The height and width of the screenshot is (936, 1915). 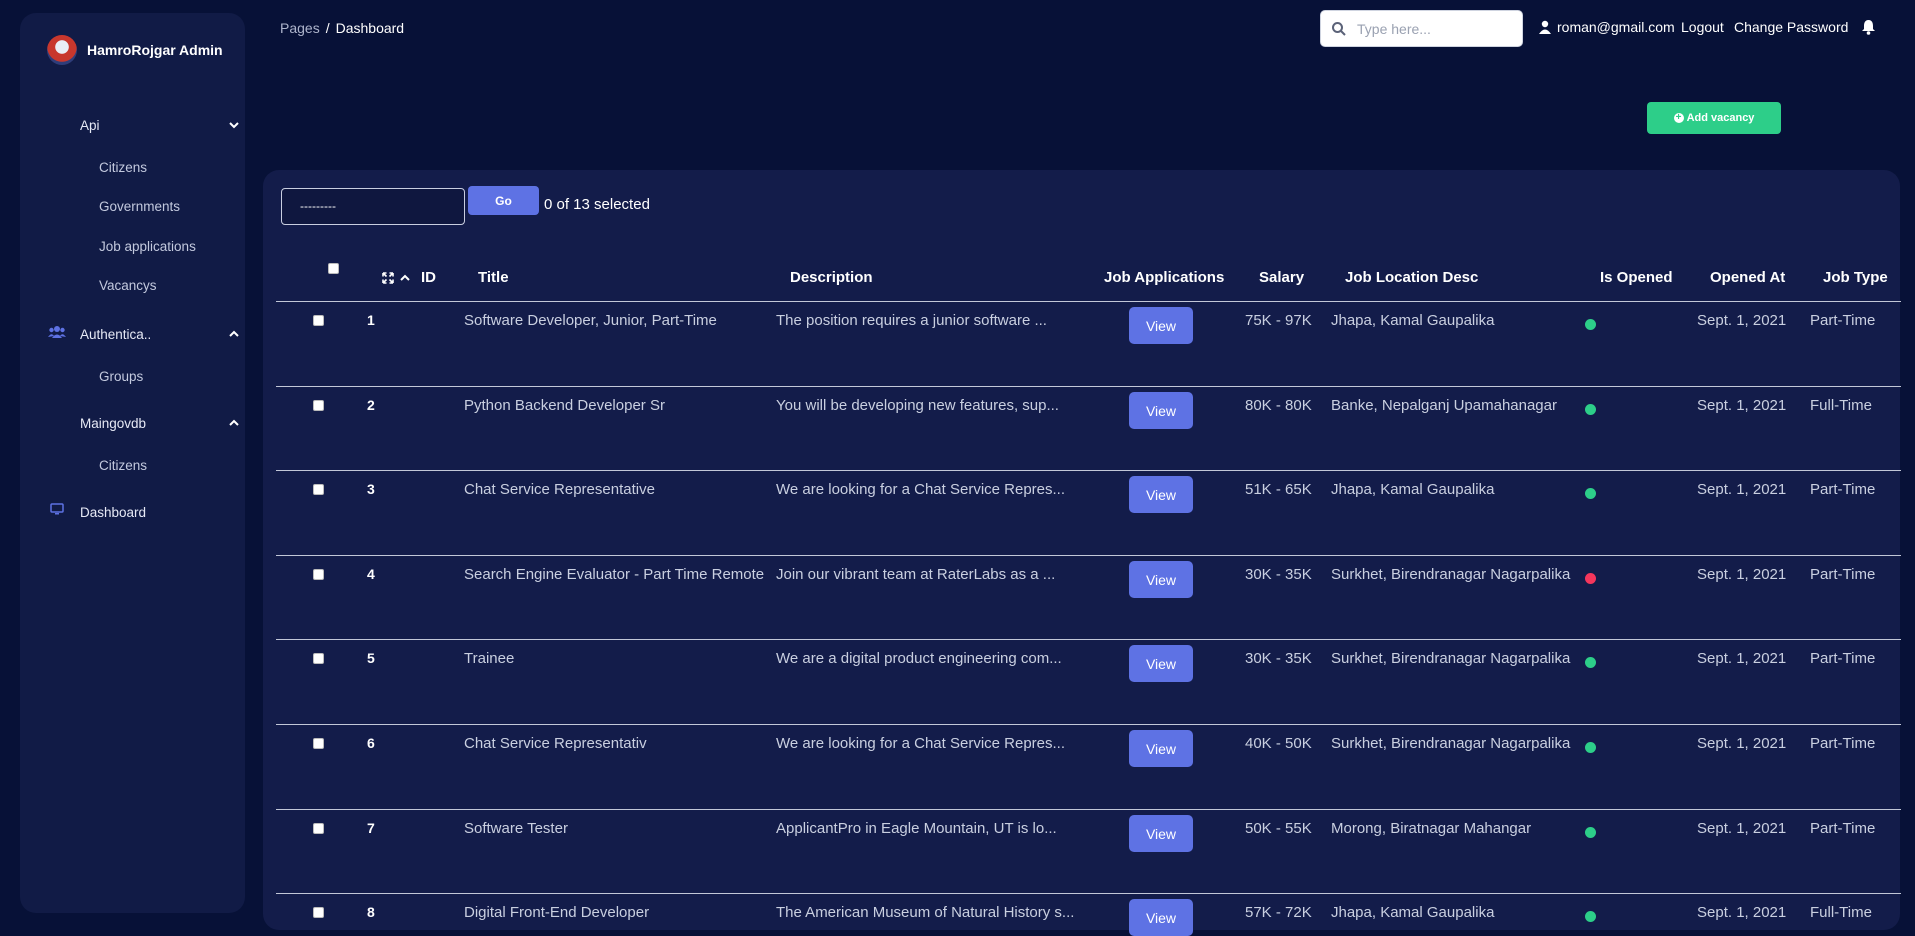 What do you see at coordinates (1413, 320) in the screenshot?
I see `cell-location: Jhapa, Kamal Gaupalika` at bounding box center [1413, 320].